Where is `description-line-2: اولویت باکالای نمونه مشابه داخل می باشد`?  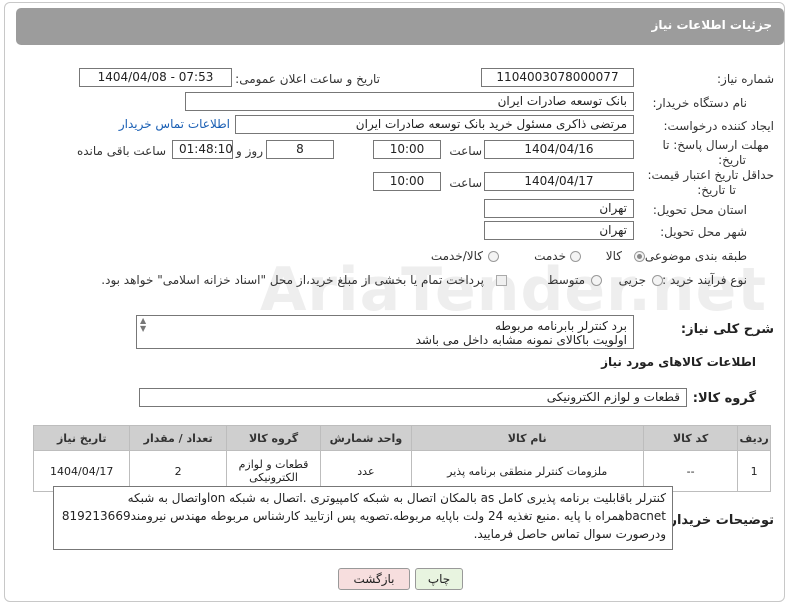
description-line-2: اولویت باکالای نمونه مشابه داخل می باشد is located at coordinates (521, 340).